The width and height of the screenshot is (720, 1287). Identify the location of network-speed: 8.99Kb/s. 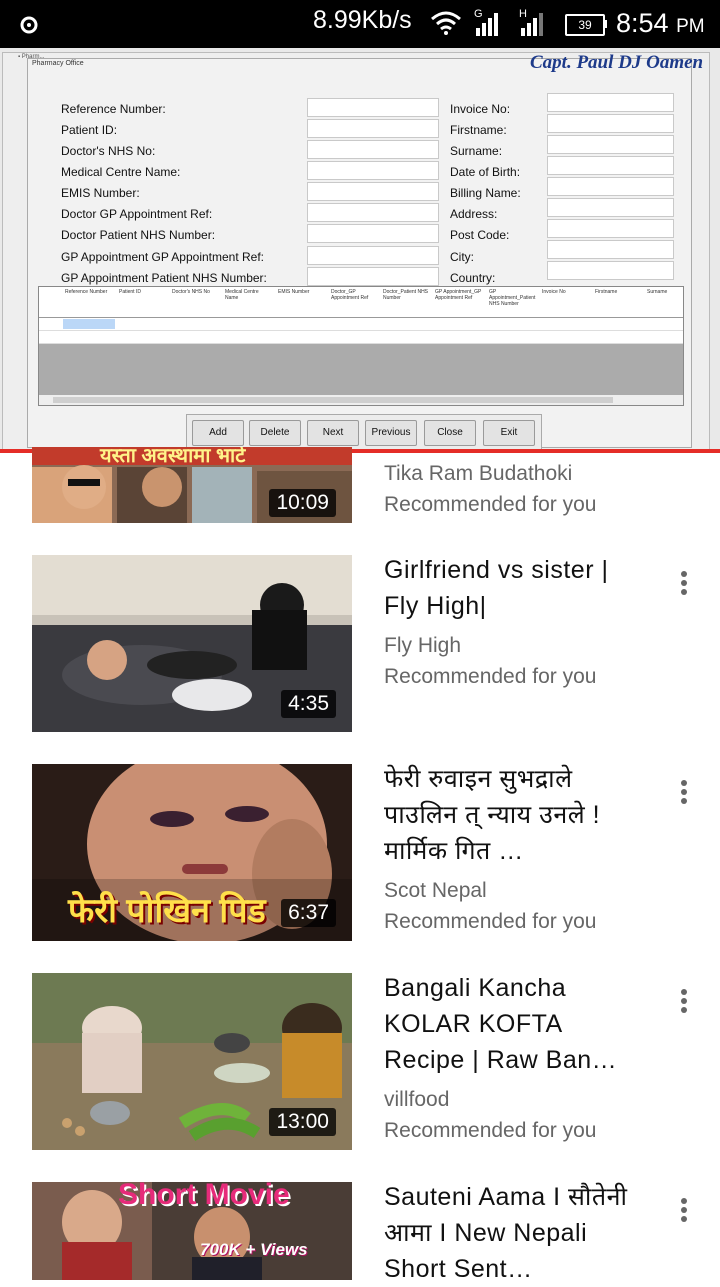
(362, 20).